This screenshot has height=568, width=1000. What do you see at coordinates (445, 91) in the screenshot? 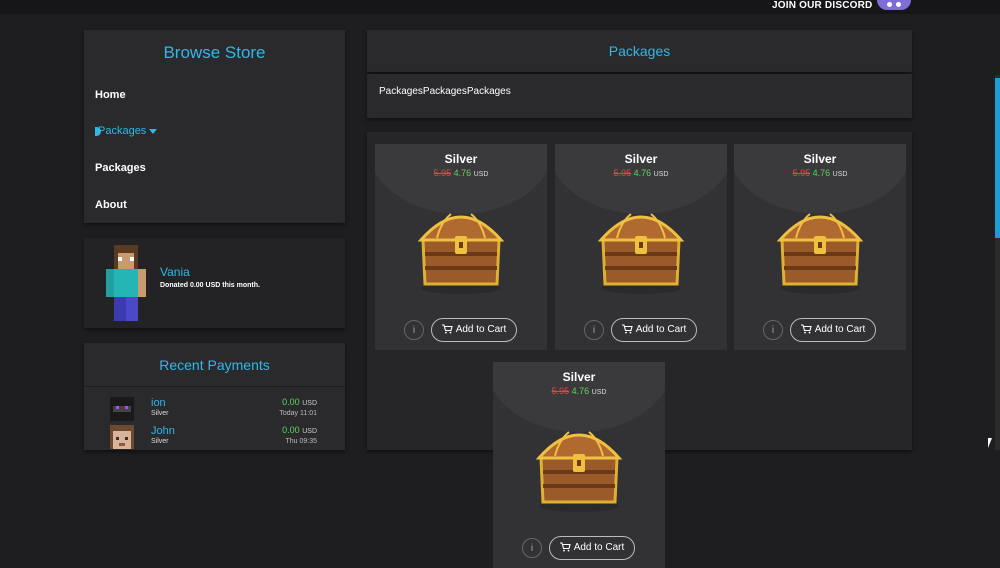
I see `description-text: PackagesPackagesPackages` at bounding box center [445, 91].